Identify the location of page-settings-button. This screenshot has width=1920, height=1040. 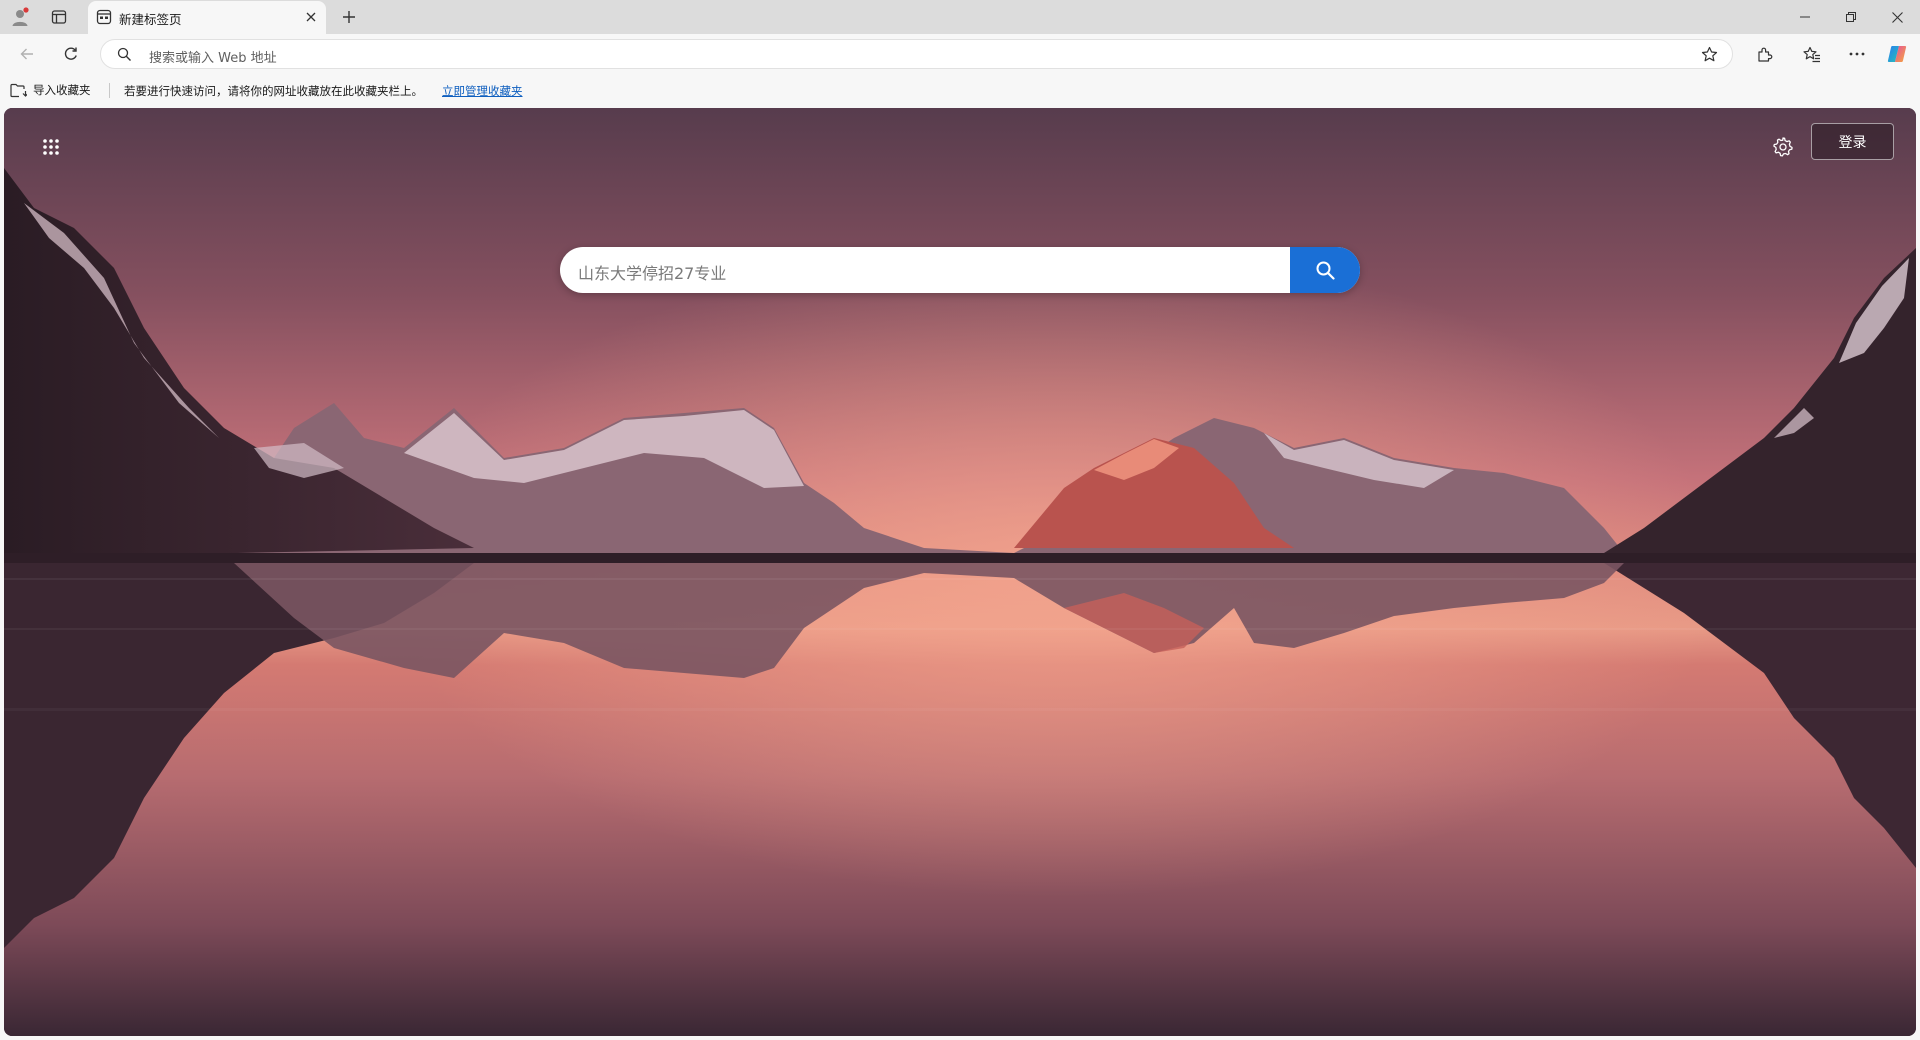
(1783, 147).